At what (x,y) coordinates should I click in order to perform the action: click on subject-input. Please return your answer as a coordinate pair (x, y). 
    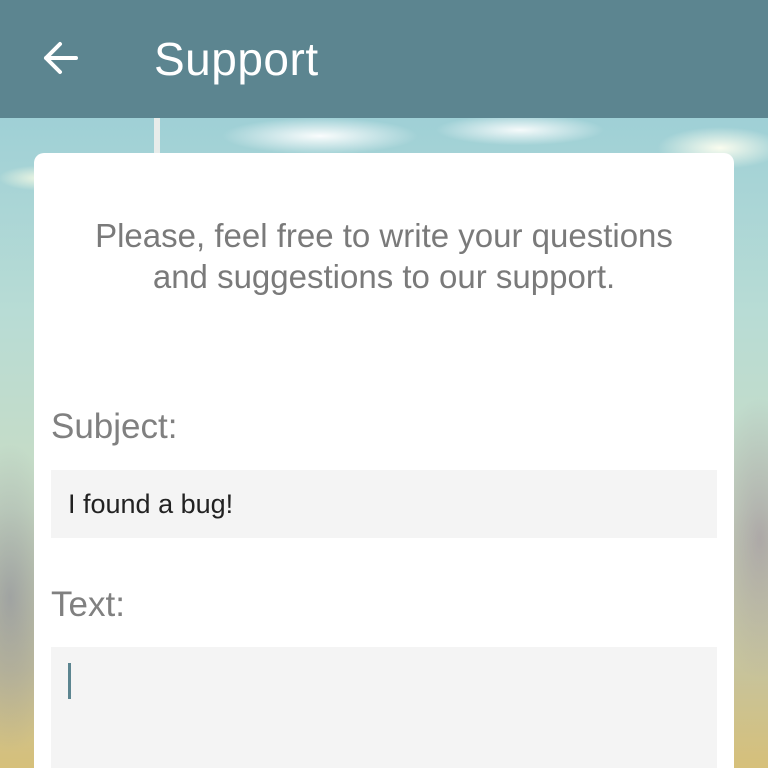
    Looking at the image, I should click on (384, 504).